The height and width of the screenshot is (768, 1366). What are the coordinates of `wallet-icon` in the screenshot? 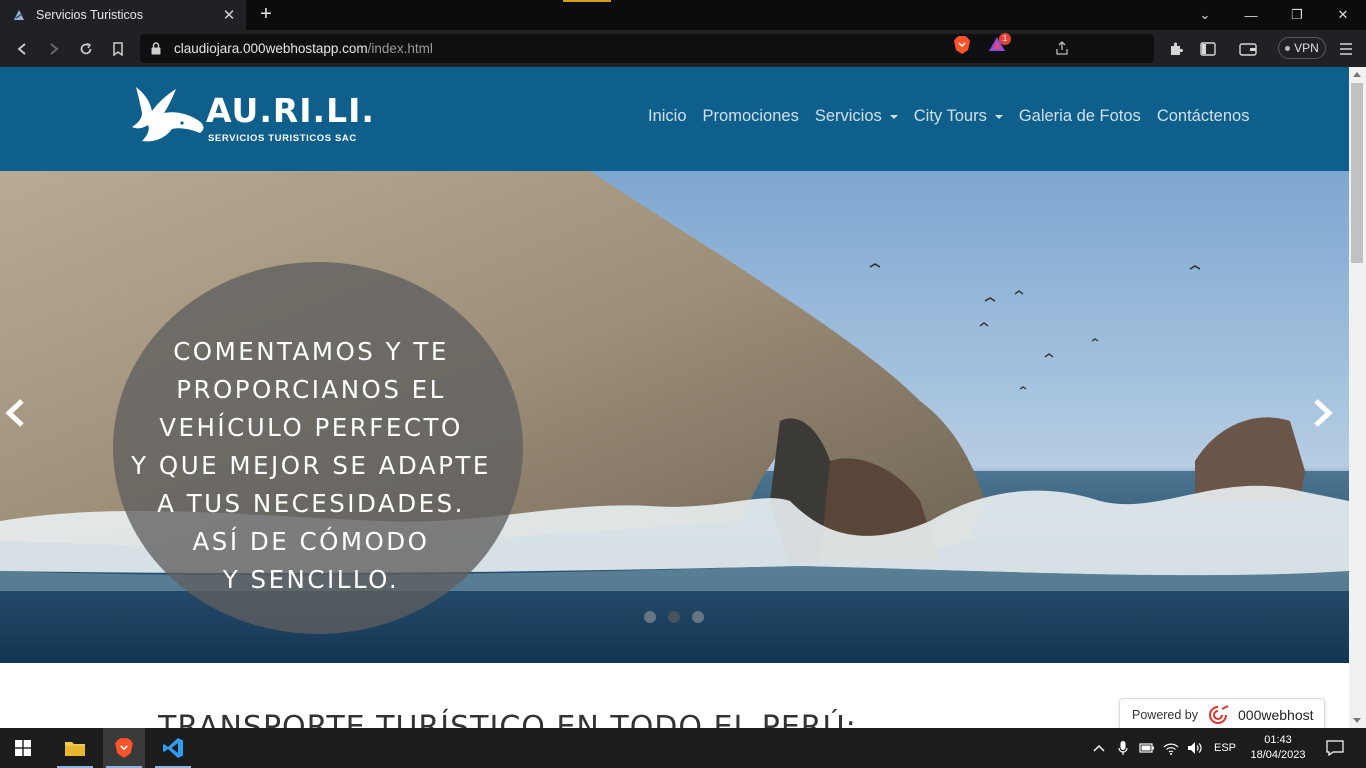 It's located at (1248, 49).